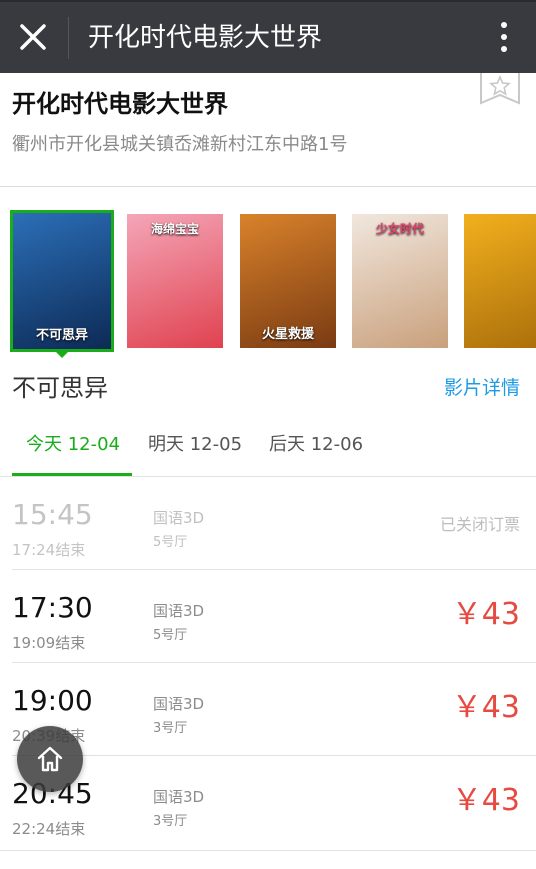  I want to click on movie-title: 不可思异, so click(60, 388).